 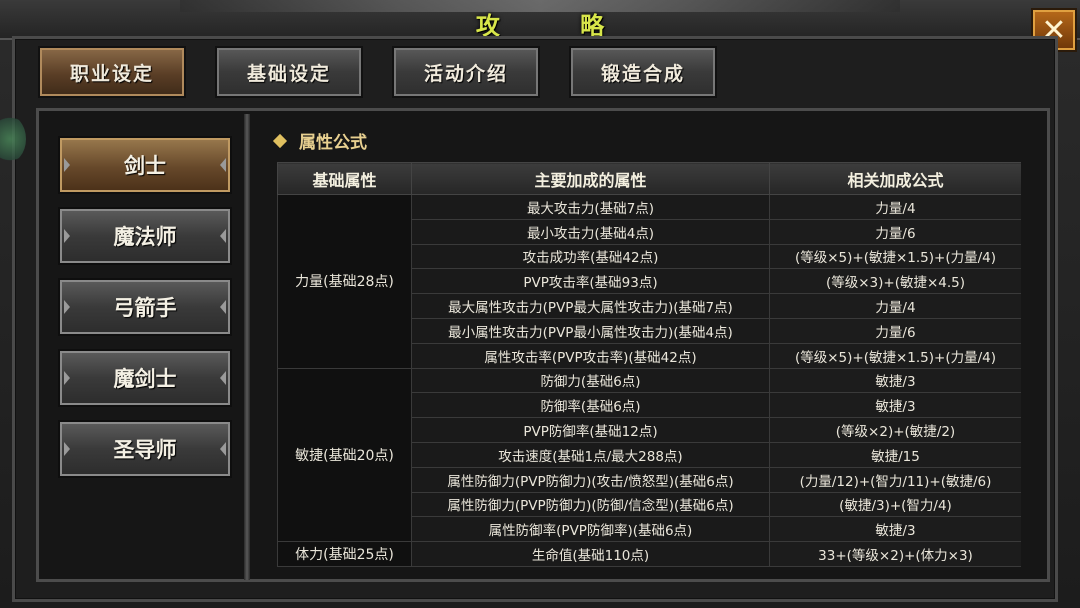 I want to click on tab-forging: 锻造合成, so click(x=643, y=72).